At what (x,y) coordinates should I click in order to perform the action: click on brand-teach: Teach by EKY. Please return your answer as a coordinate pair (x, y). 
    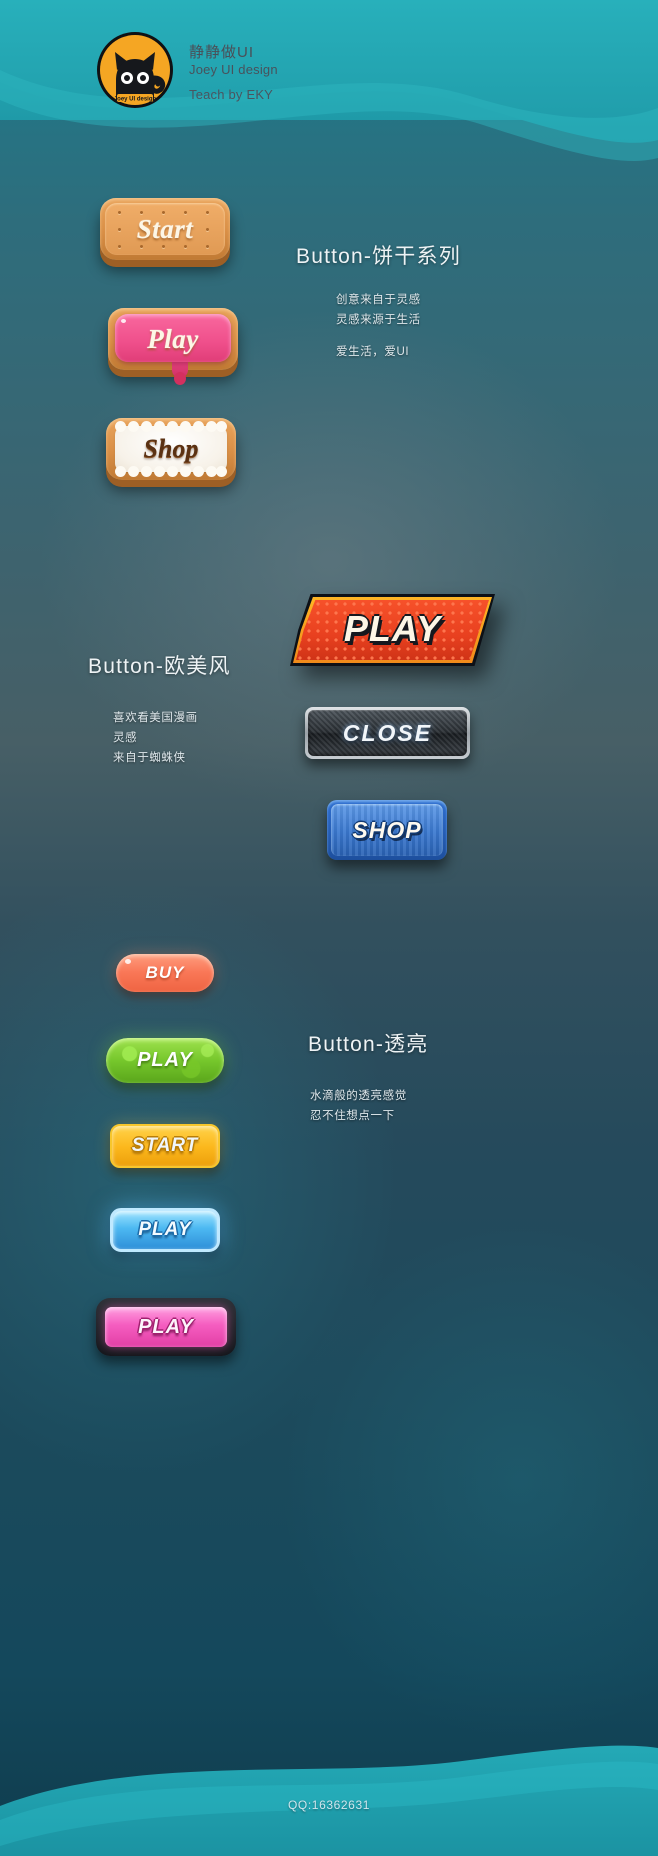
    Looking at the image, I should click on (231, 94).